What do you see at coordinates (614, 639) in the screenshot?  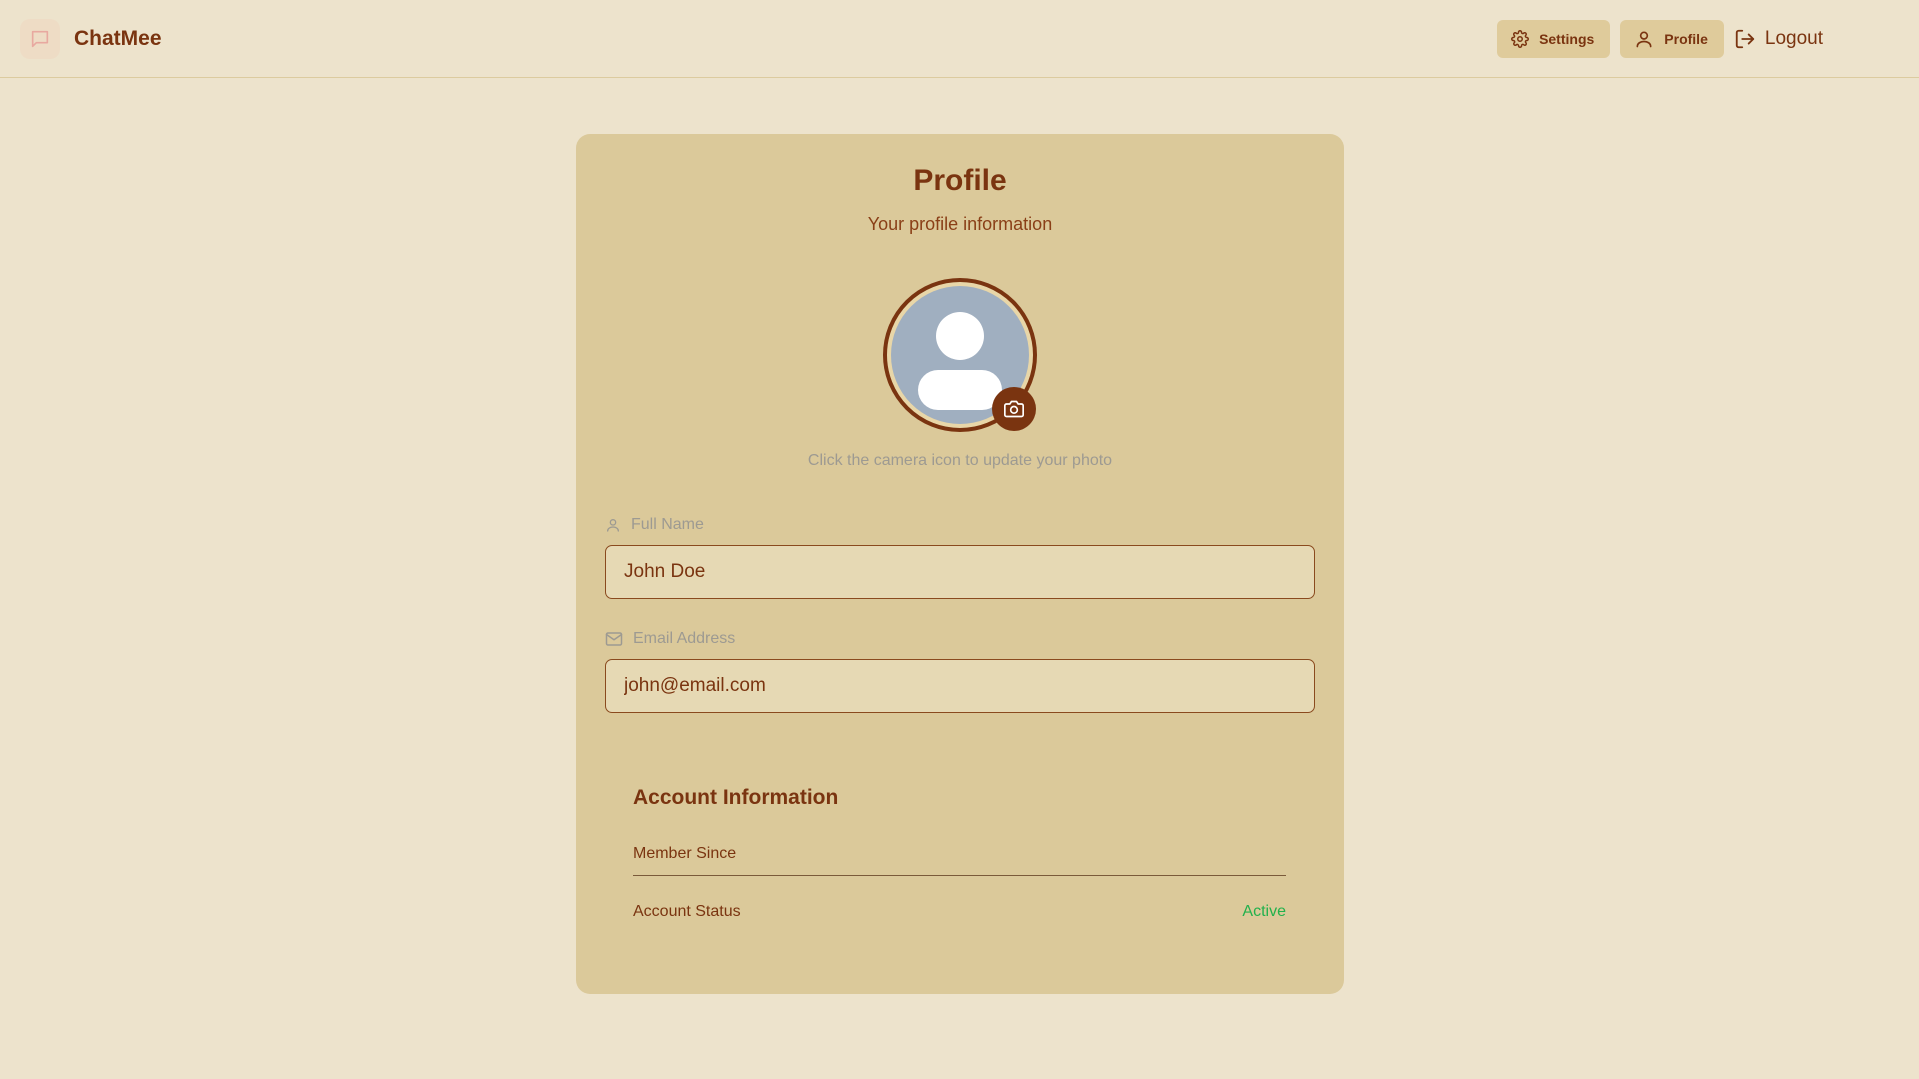 I see `mail-icon` at bounding box center [614, 639].